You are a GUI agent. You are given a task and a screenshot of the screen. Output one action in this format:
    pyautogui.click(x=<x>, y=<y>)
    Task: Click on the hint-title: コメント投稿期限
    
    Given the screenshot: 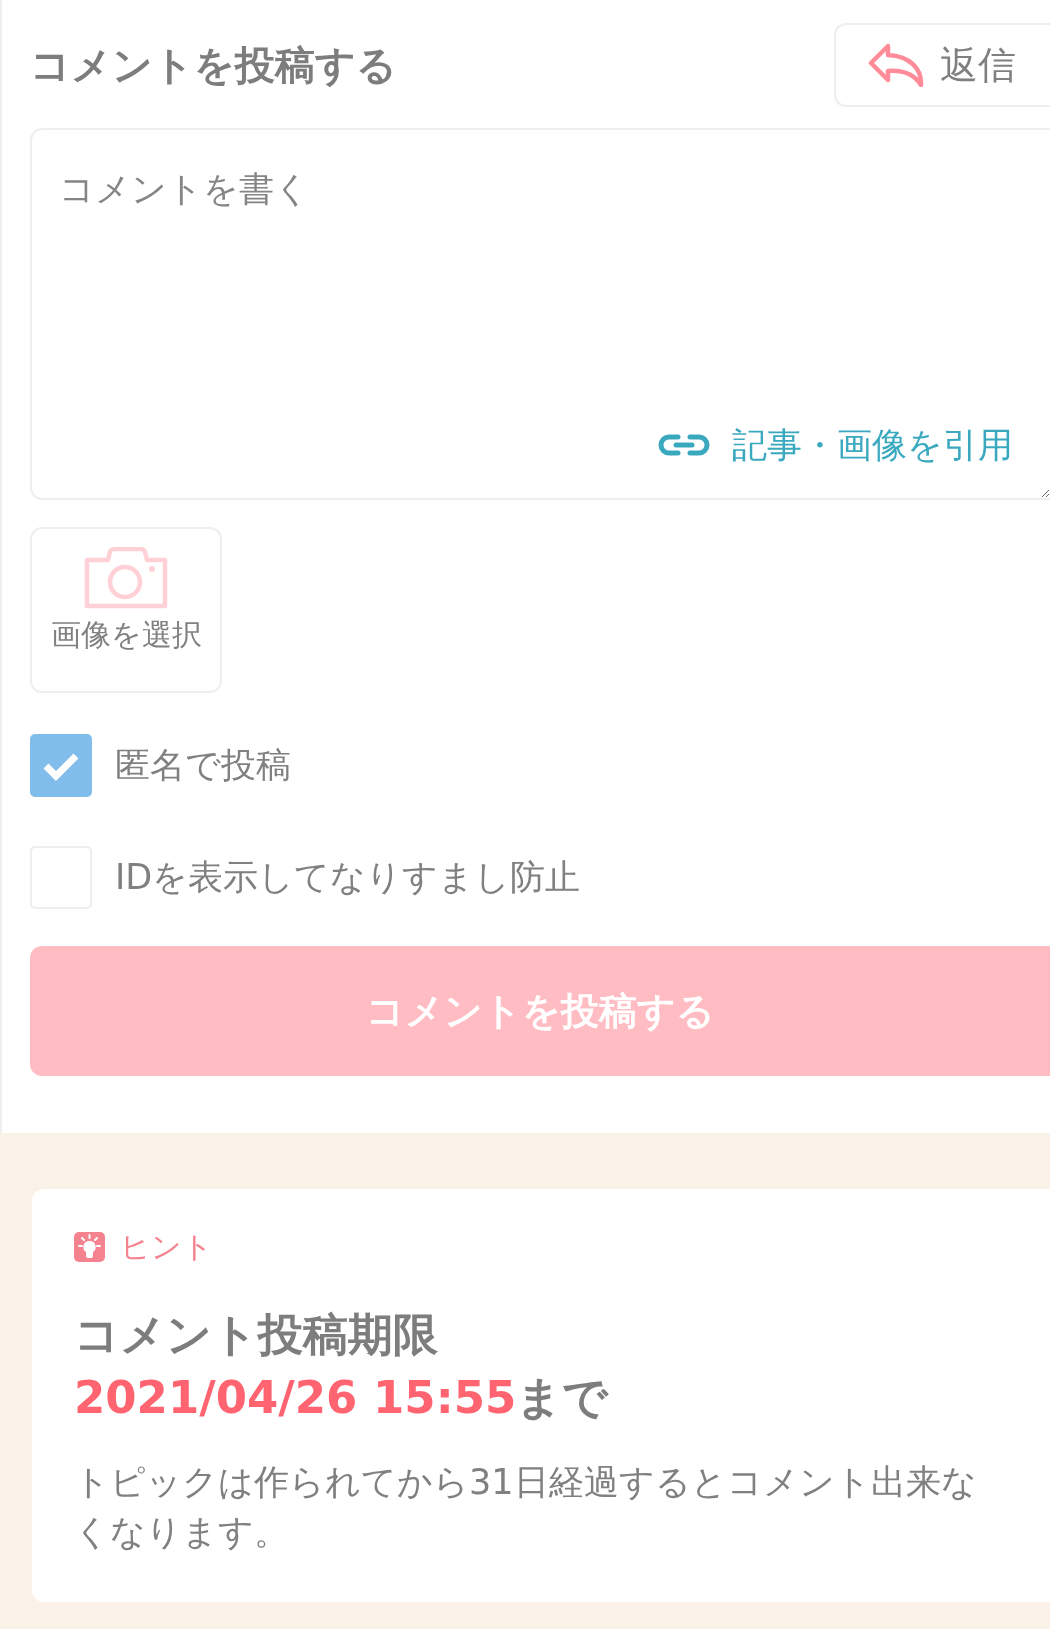 What is the action you would take?
    pyautogui.click(x=256, y=1335)
    